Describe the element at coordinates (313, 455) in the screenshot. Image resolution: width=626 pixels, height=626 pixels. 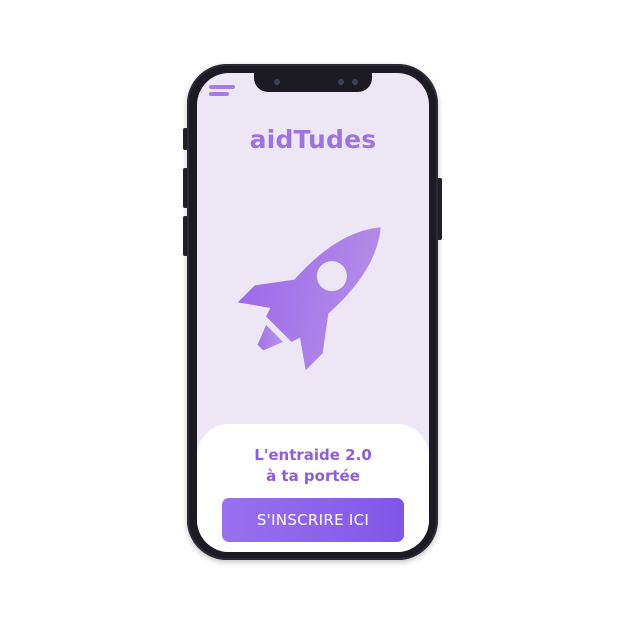
I see `tagline-line-1: L'entraide 2.0` at that location.